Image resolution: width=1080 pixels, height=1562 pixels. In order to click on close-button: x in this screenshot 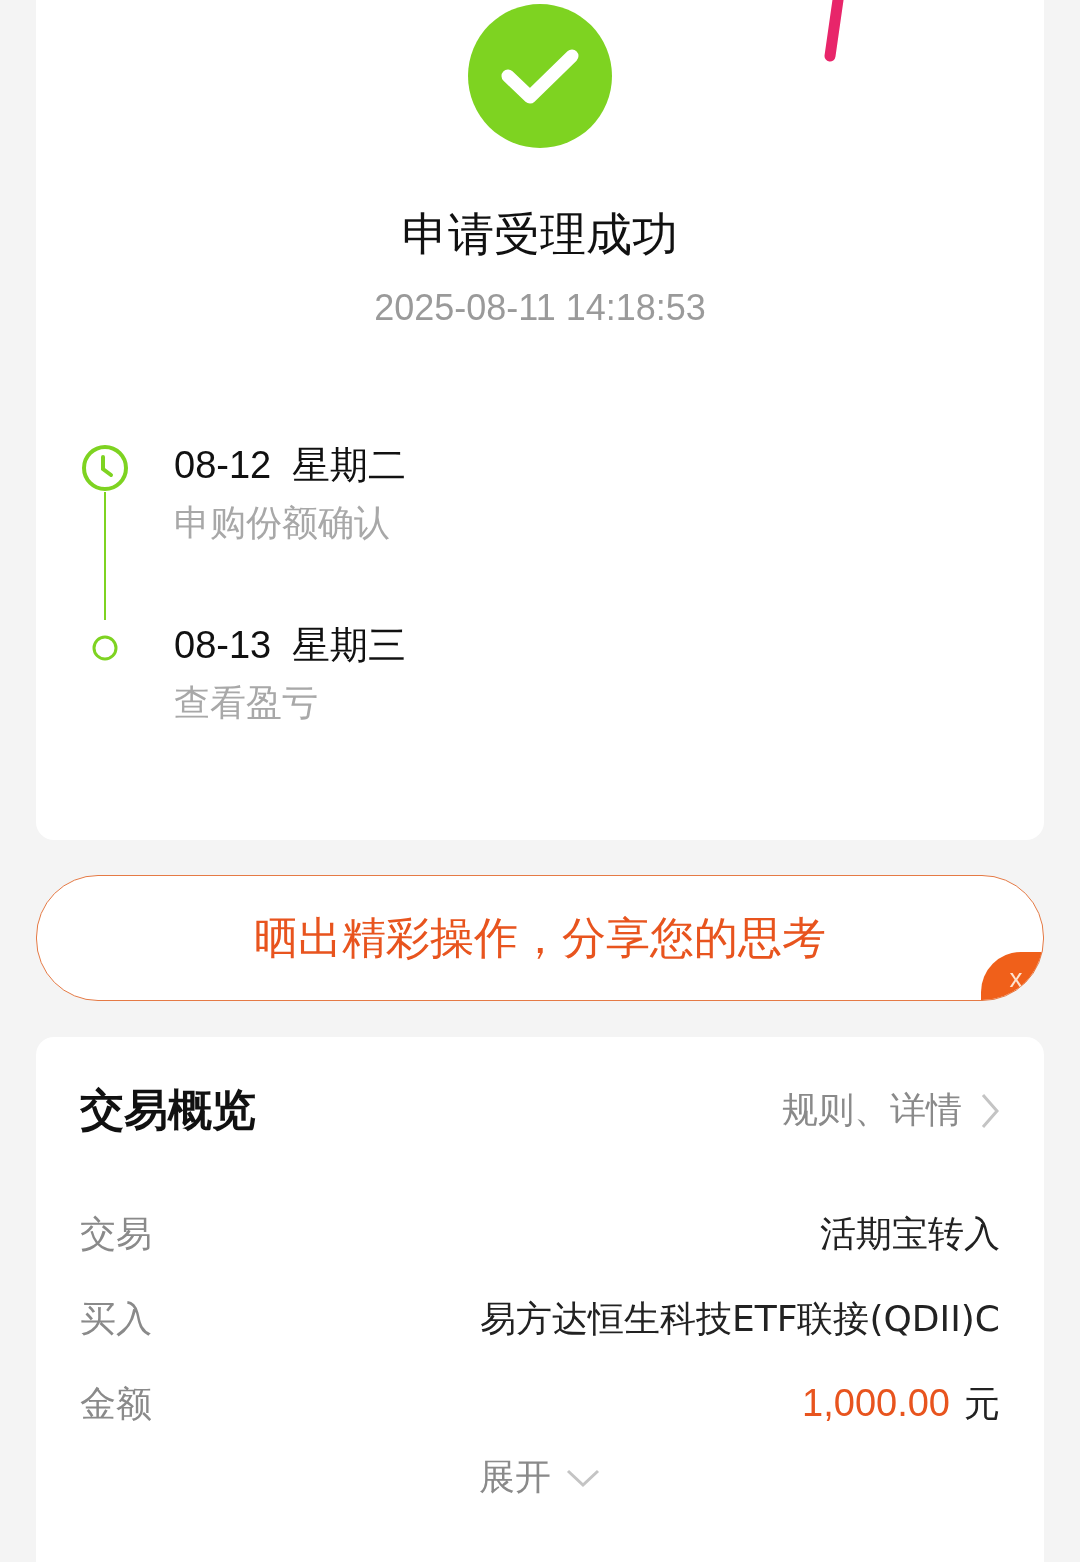, I will do `click(1012, 976)`.